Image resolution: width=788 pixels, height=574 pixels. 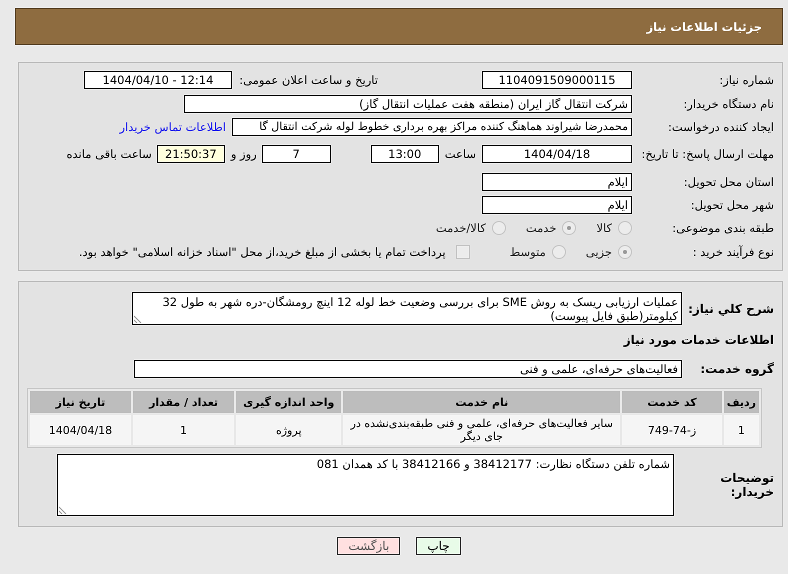 I want to click on remaining-label: ساعت باقی مانده, so click(x=109, y=154).